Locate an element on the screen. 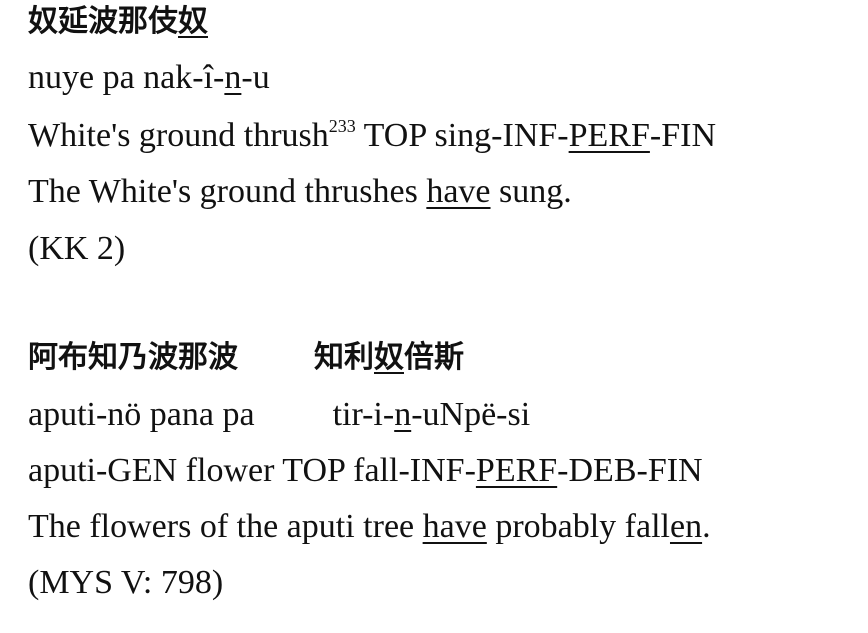  ex1-footnote-marker: 233 is located at coordinates (342, 126).